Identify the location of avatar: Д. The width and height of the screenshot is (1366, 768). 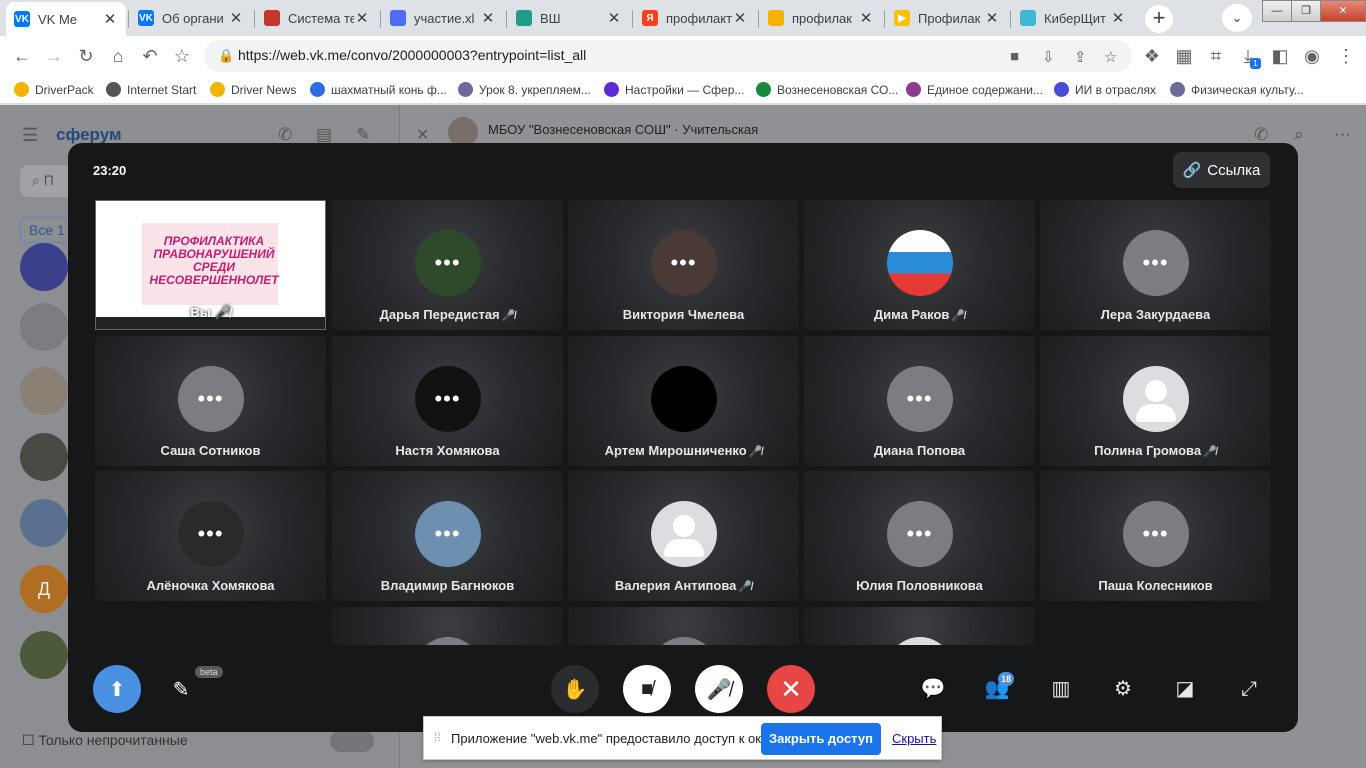
(44, 589).